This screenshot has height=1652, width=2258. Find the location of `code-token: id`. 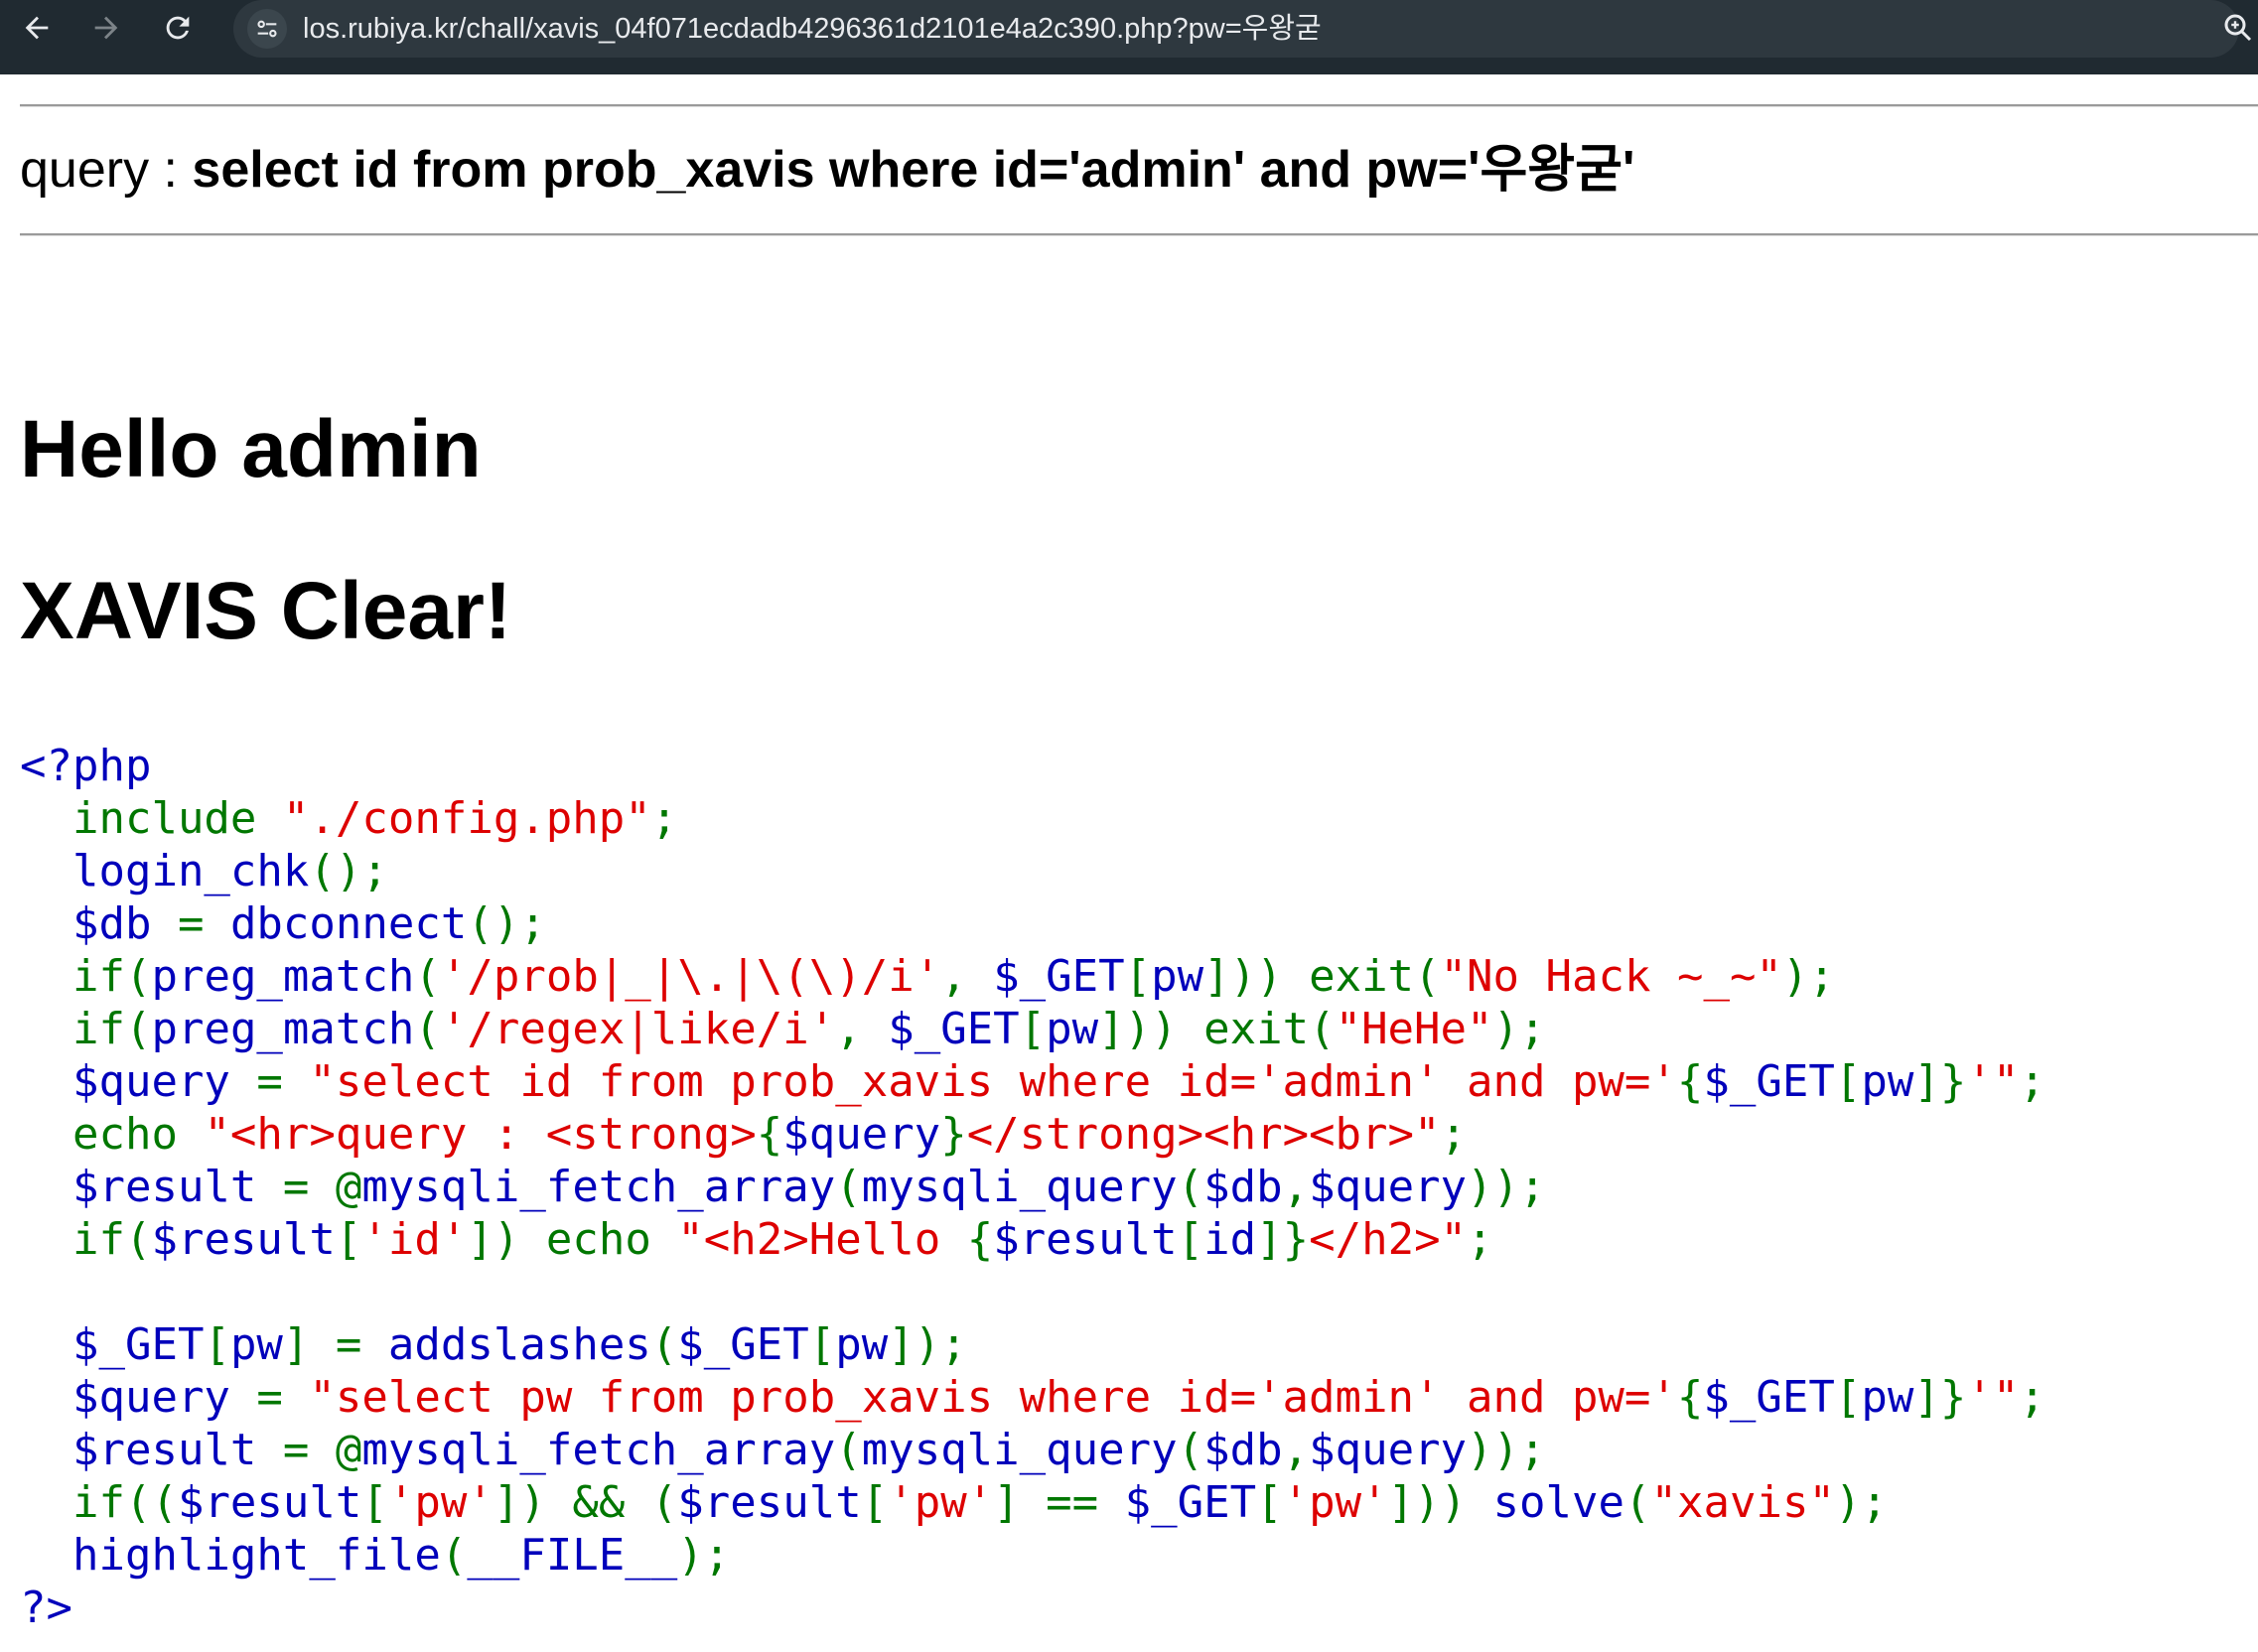

code-token: id is located at coordinates (1230, 1239).